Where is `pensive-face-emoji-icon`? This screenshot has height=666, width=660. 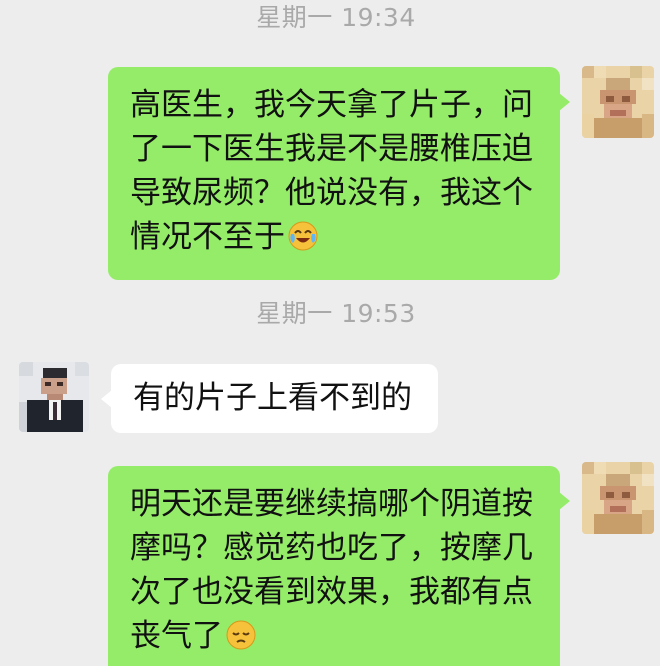 pensive-face-emoji-icon is located at coordinates (241, 641).